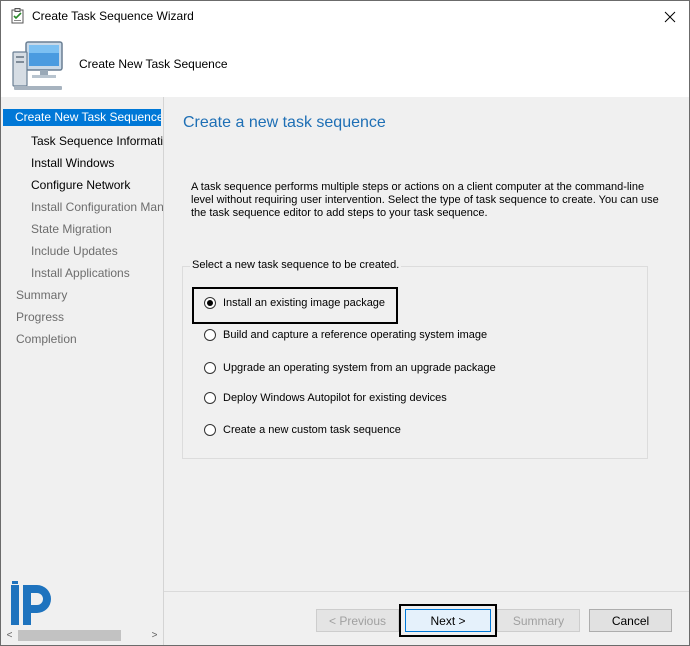 The image size is (690, 646). I want to click on wizard-checklist-icon, so click(17, 16).